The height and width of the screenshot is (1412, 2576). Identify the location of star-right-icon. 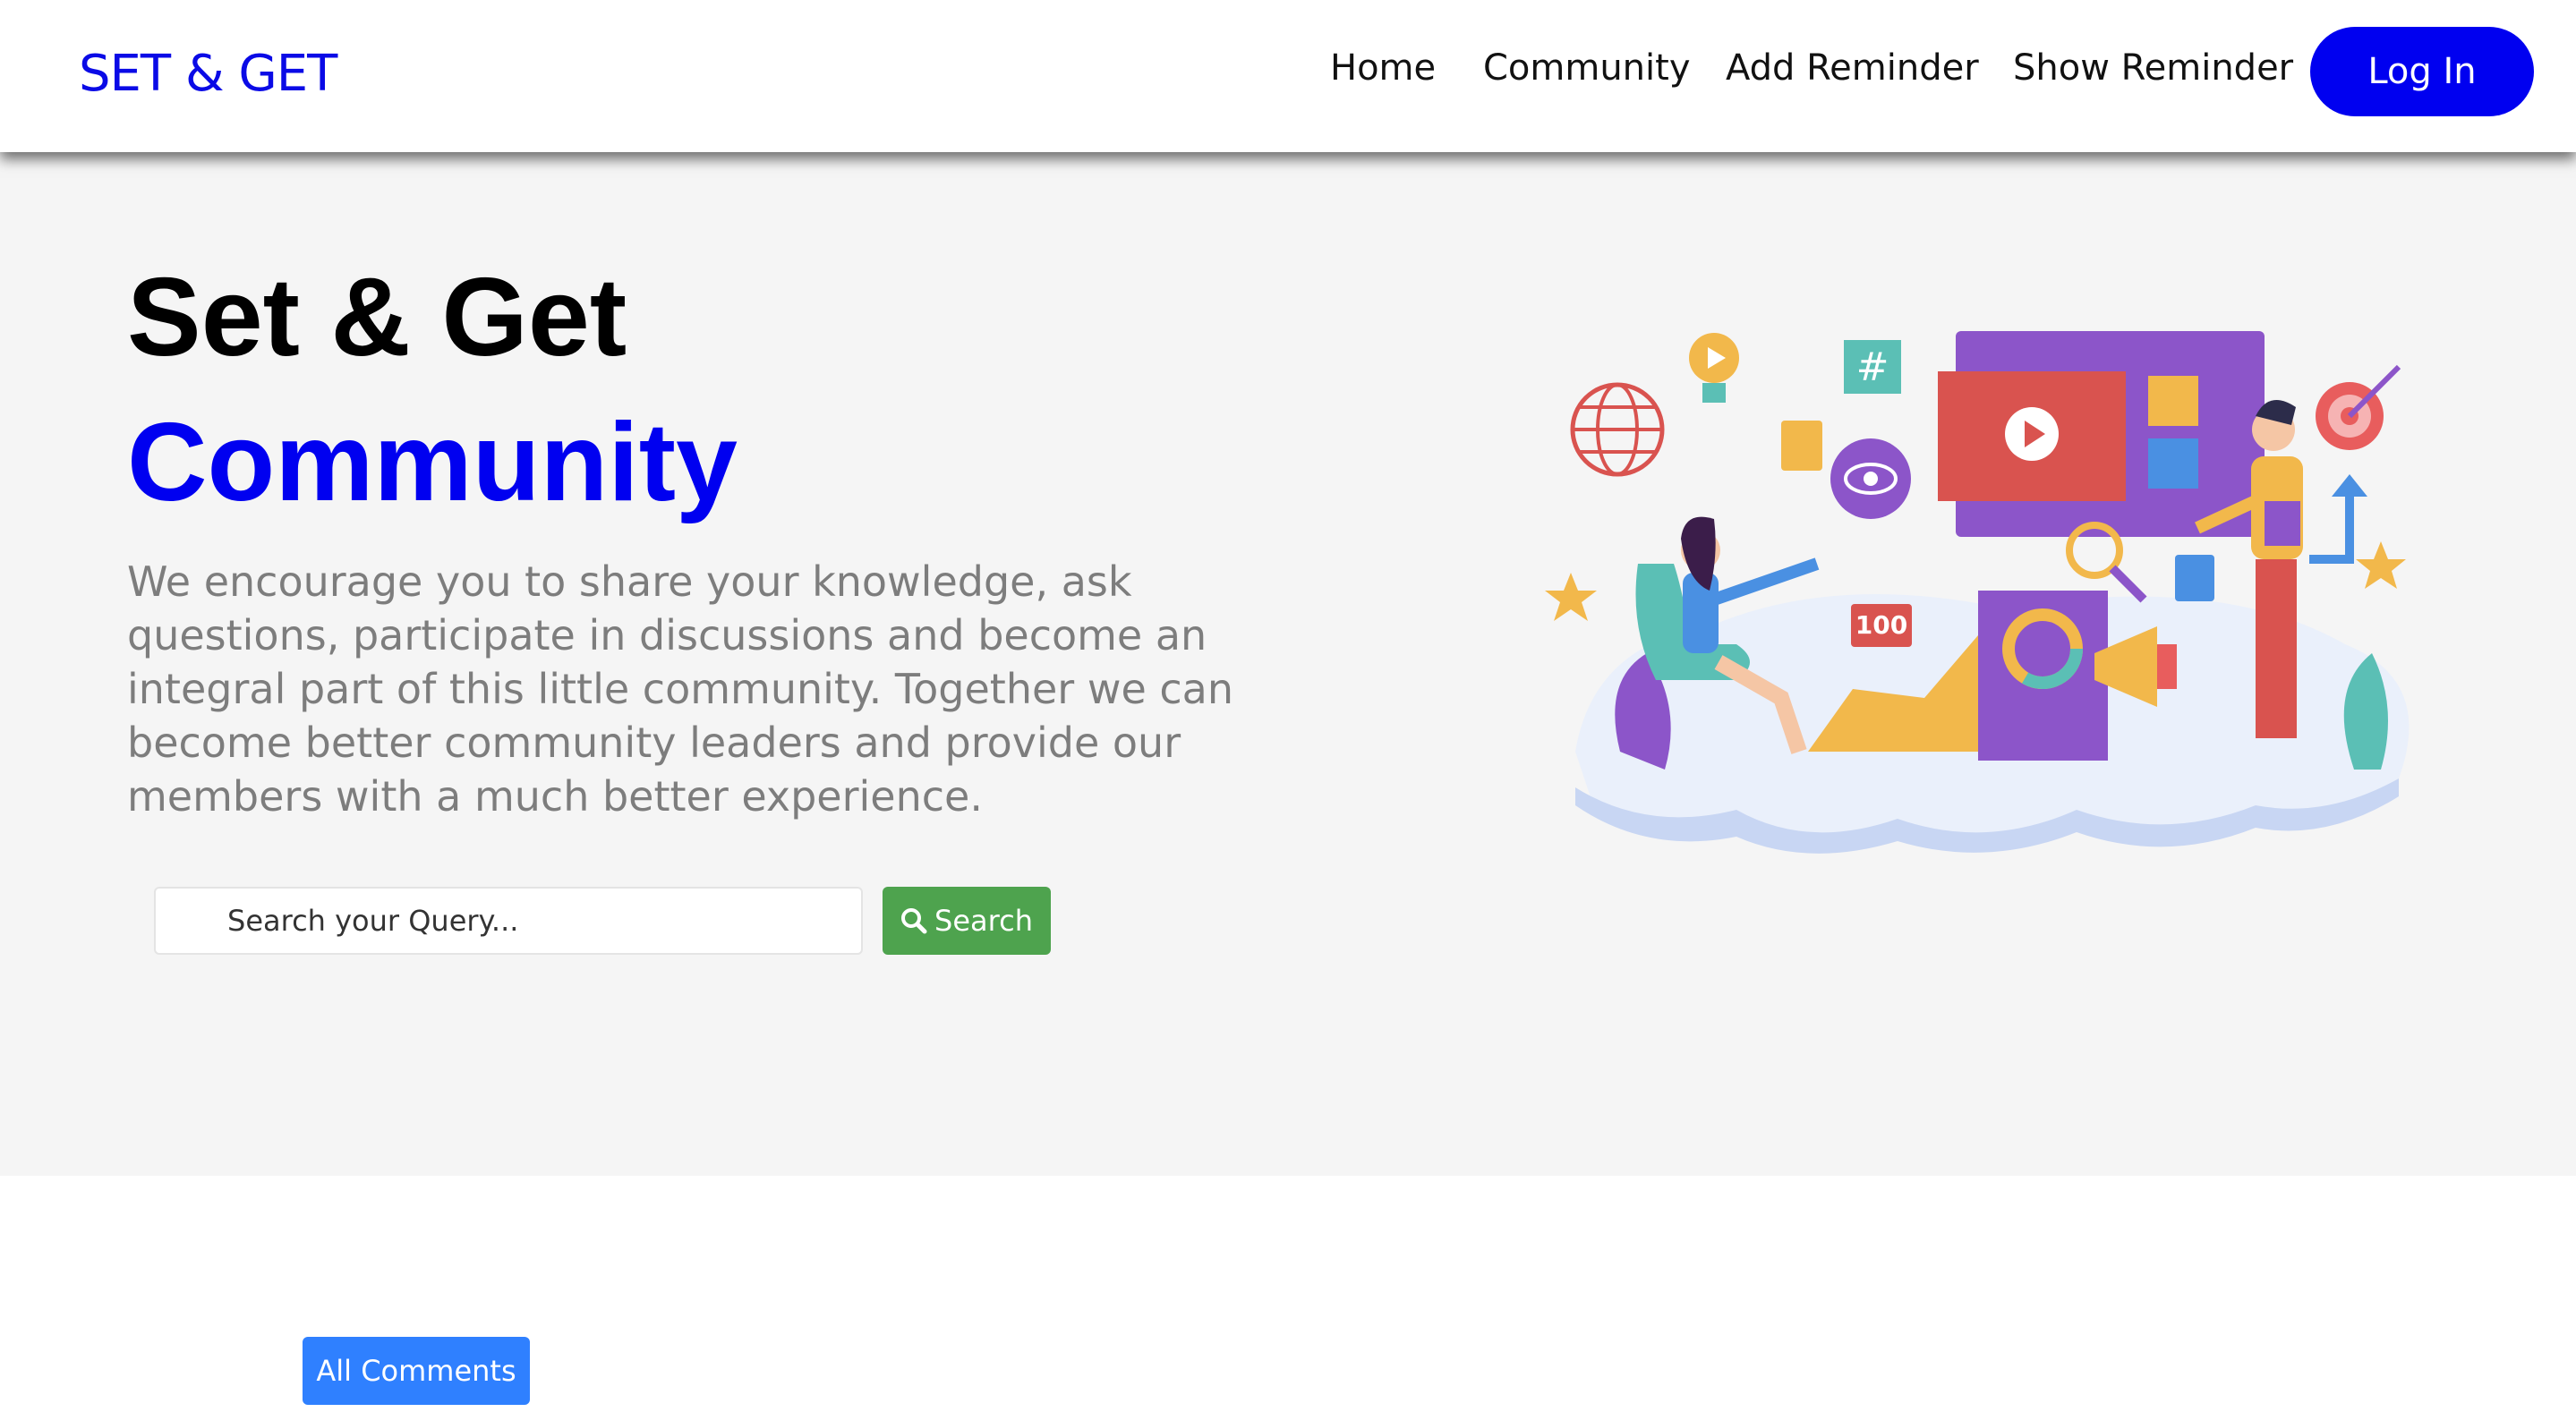
(2381, 565).